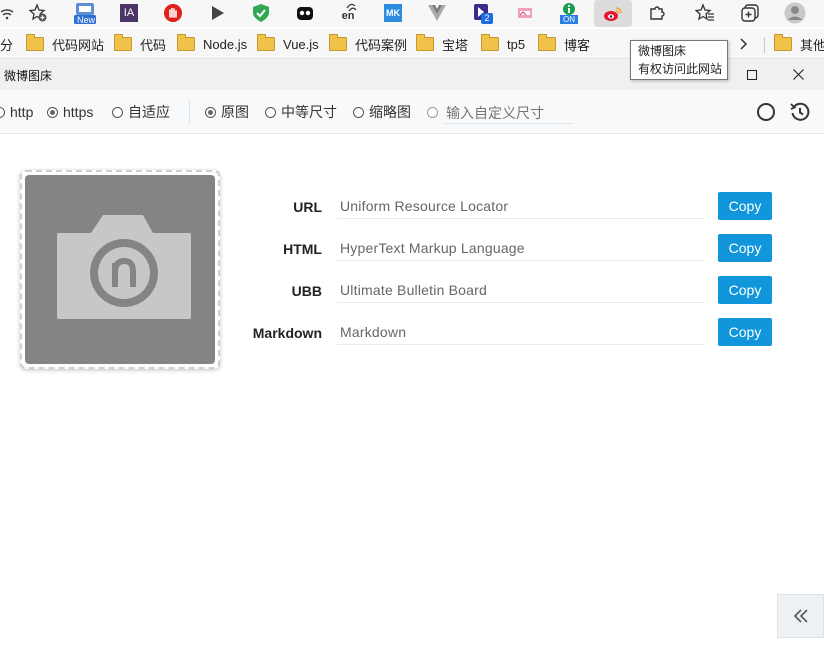 This screenshot has width=824, height=651. I want to click on translate-icon: en, so click(348, 13).